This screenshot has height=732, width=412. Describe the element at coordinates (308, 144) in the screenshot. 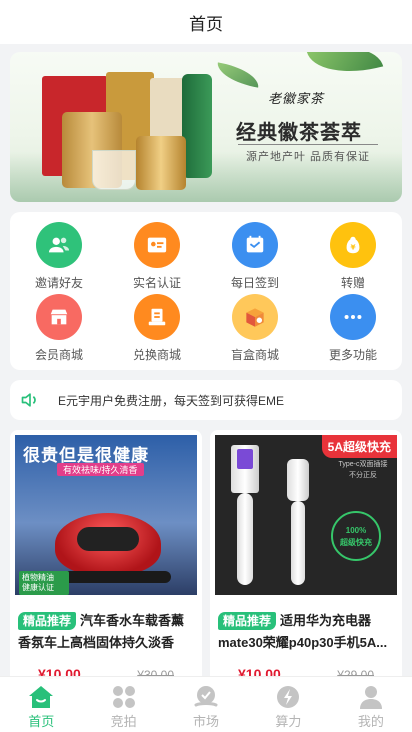

I see `banner-divider` at that location.